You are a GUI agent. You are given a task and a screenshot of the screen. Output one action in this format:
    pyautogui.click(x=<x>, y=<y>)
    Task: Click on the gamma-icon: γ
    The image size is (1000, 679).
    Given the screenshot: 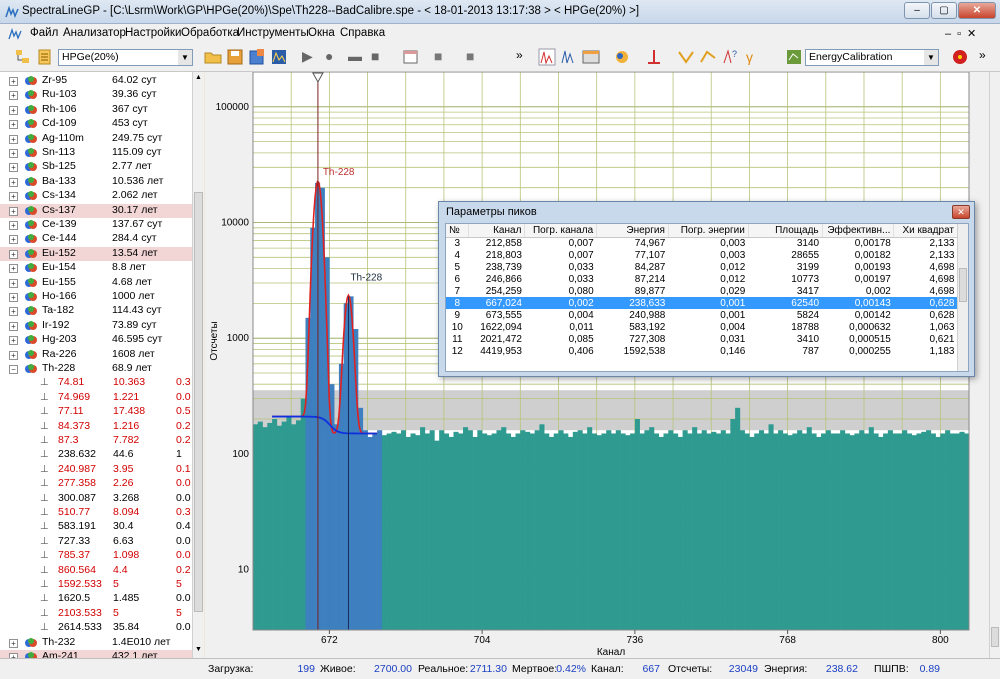 What is the action you would take?
    pyautogui.click(x=752, y=57)
    